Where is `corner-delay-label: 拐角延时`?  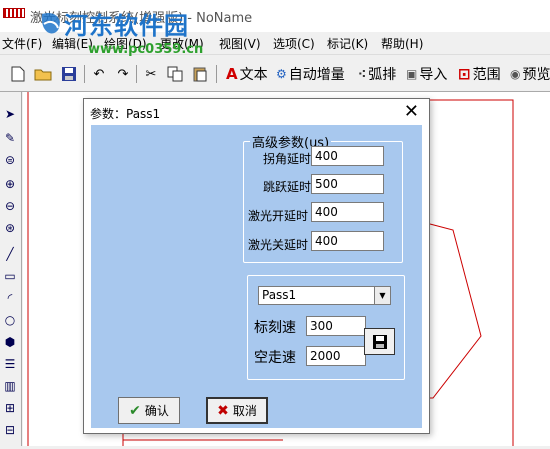
corner-delay-label: 拐角延时 is located at coordinates (287, 159).